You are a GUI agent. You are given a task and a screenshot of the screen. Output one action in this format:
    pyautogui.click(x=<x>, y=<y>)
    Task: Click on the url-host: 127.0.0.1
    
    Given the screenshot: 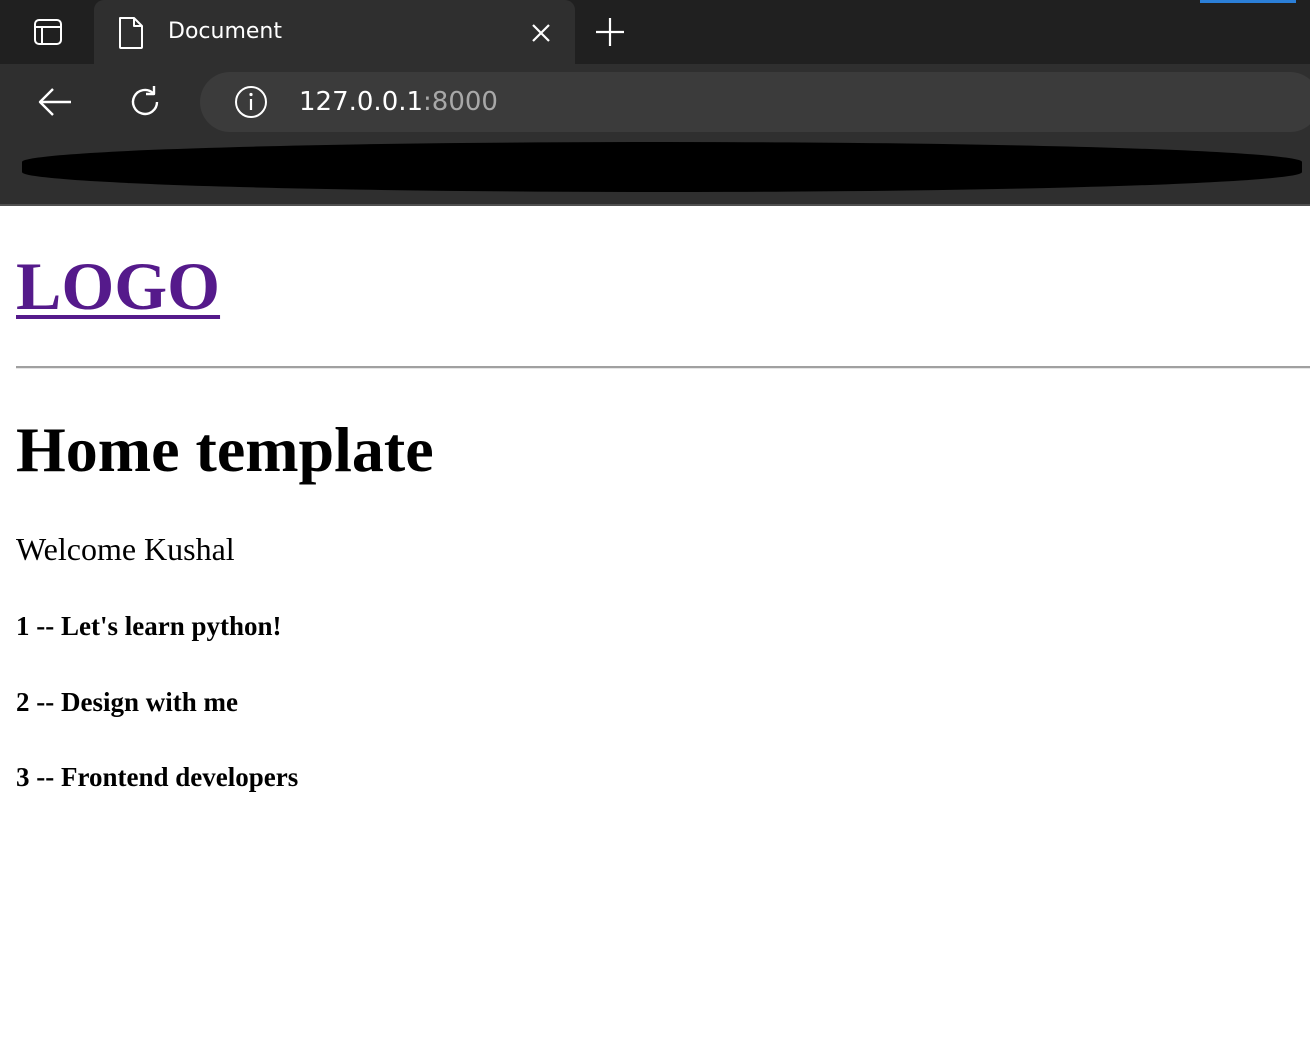 What is the action you would take?
    pyautogui.click(x=361, y=102)
    